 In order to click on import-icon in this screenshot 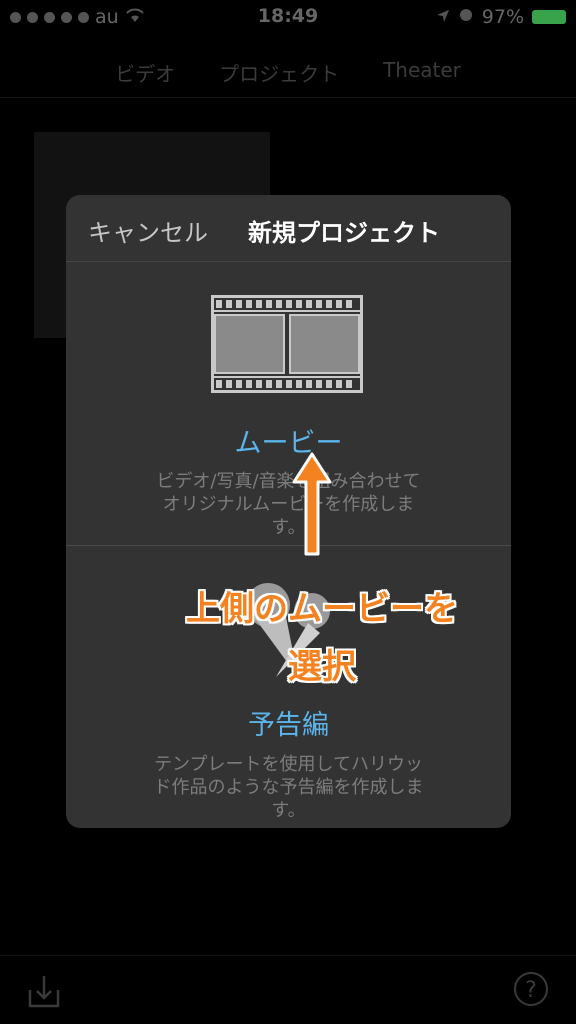, I will do `click(44, 993)`.